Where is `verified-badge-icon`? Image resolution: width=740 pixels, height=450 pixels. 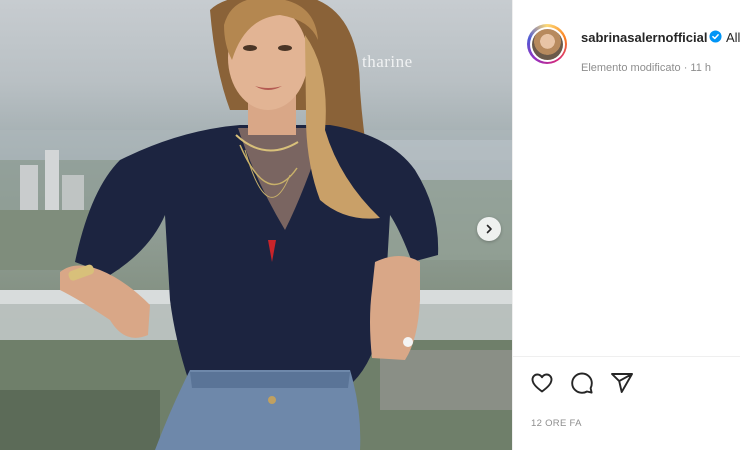
verified-badge-icon is located at coordinates (715, 36).